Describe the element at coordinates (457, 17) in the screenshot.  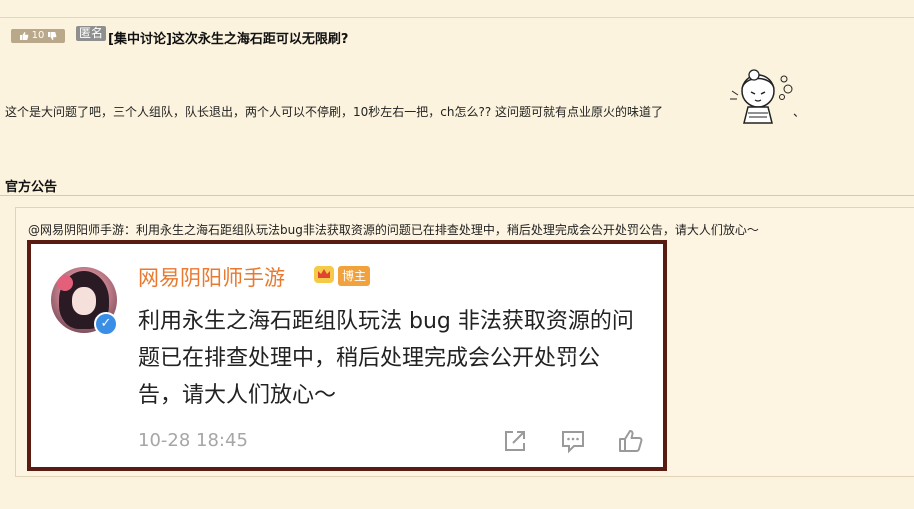
I see `top-divider` at that location.